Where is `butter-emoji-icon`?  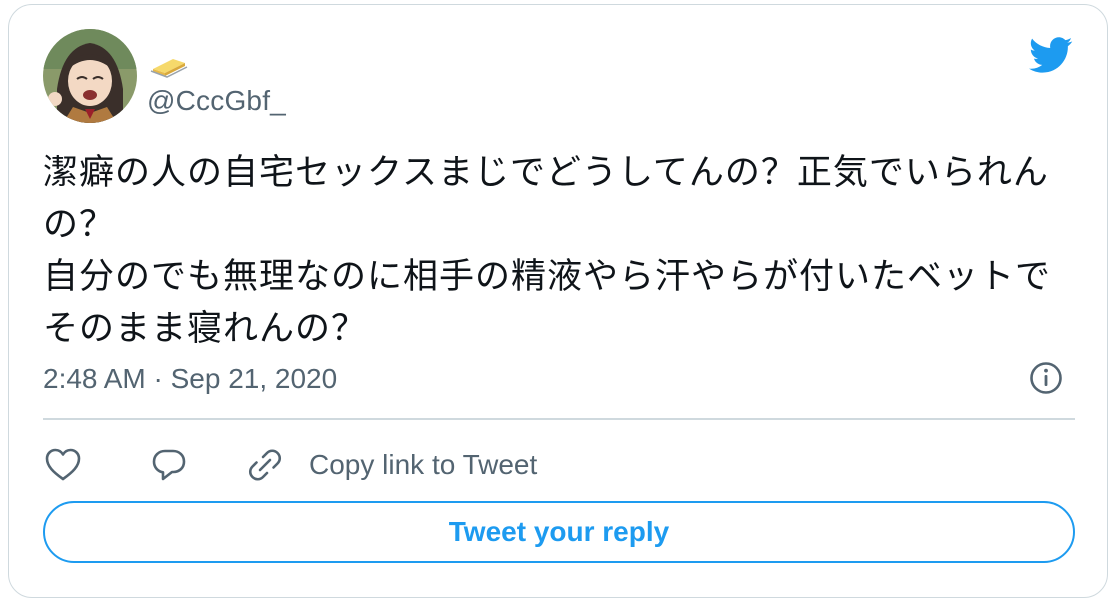 butter-emoji-icon is located at coordinates (169, 68).